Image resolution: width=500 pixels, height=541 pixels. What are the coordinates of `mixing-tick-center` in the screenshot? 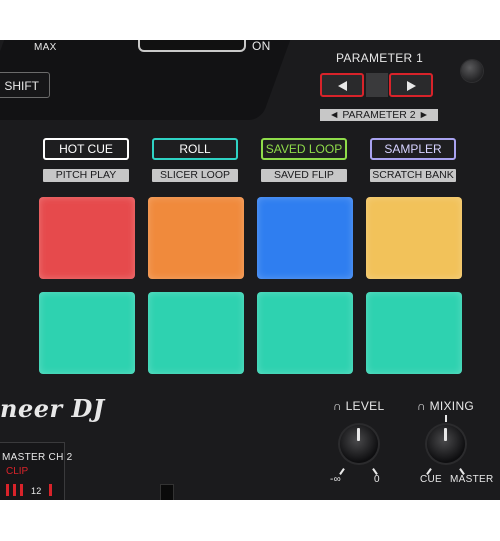 It's located at (446, 418).